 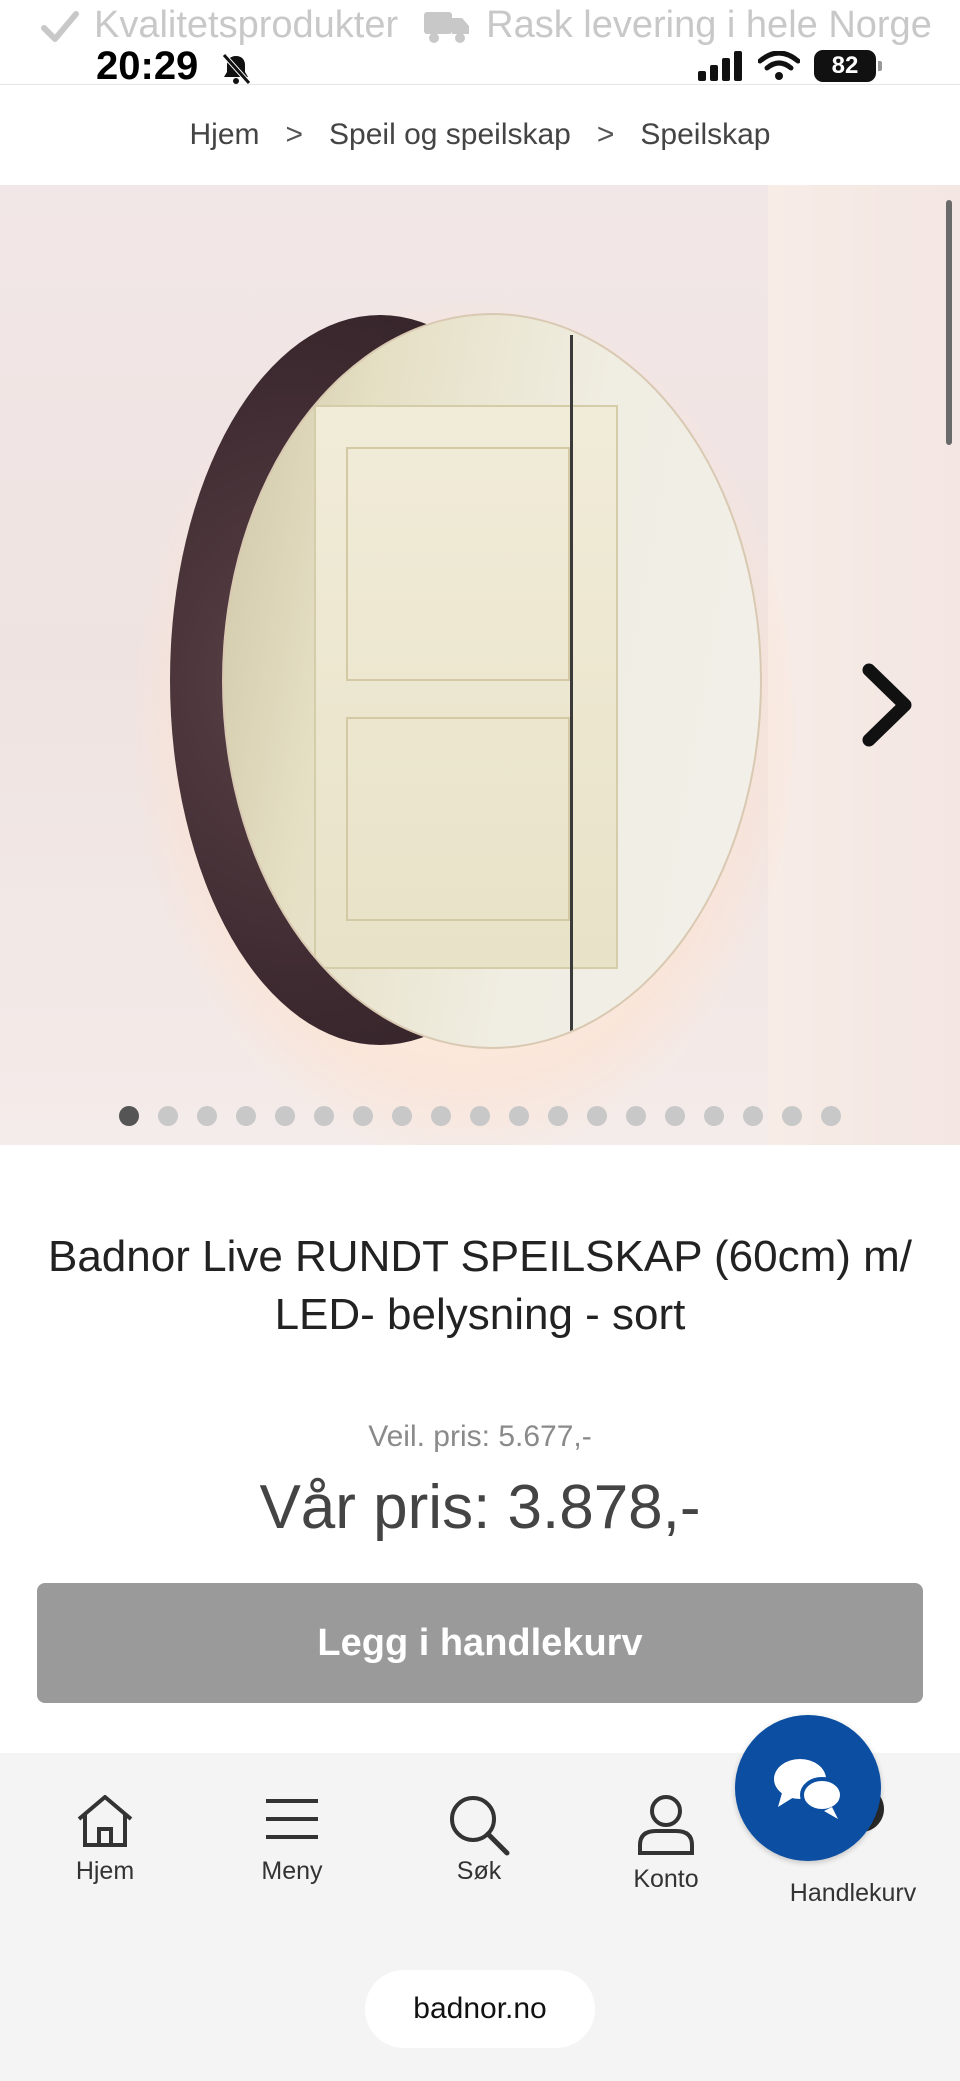 I want to click on check-icon, so click(x=60, y=26).